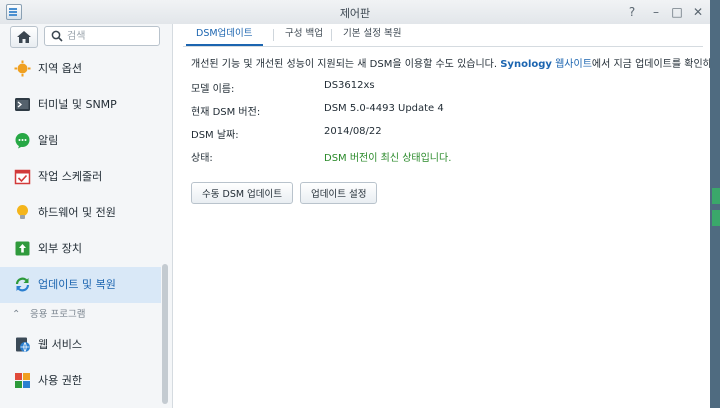 The height and width of the screenshot is (408, 720). I want to click on tab-dsm-update: DSM업데이트, so click(224, 35).